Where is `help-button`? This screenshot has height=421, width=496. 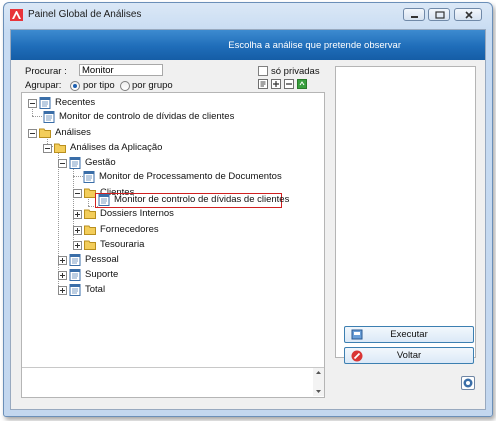
help-button is located at coordinates (468, 383).